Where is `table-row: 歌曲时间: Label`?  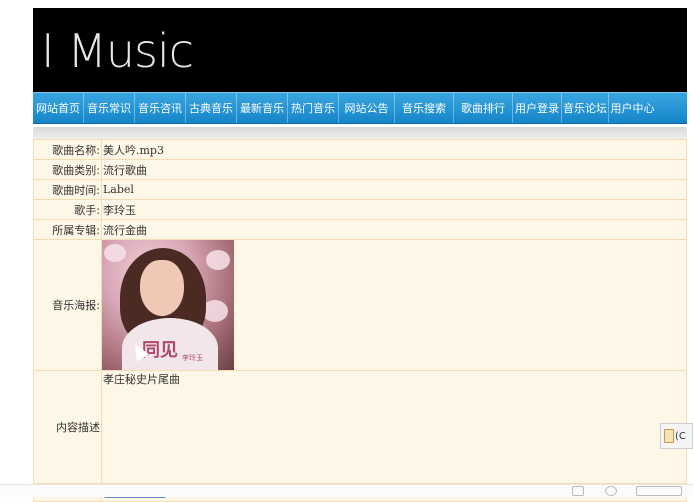
table-row: 歌曲时间: Label is located at coordinates (360, 189).